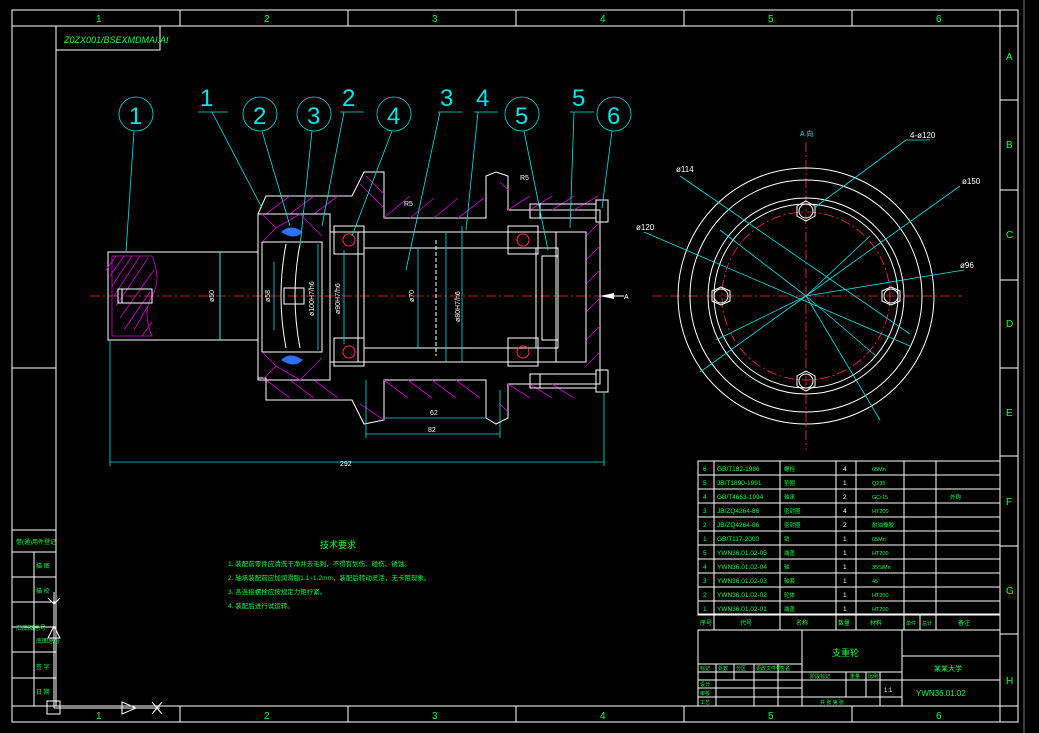 The height and width of the screenshot is (733, 1039). I want to click on bom-header-name: 名称, so click(802, 623).